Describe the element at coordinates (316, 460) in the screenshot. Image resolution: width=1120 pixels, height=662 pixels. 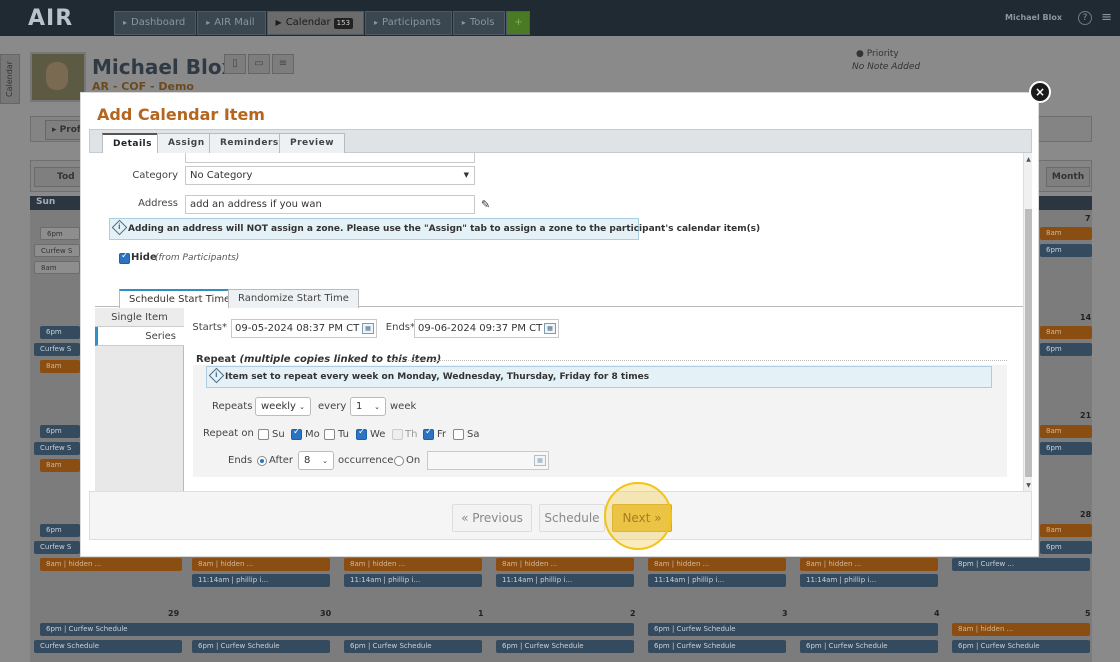
I see `occurrence-select: 8 ⌄` at that location.